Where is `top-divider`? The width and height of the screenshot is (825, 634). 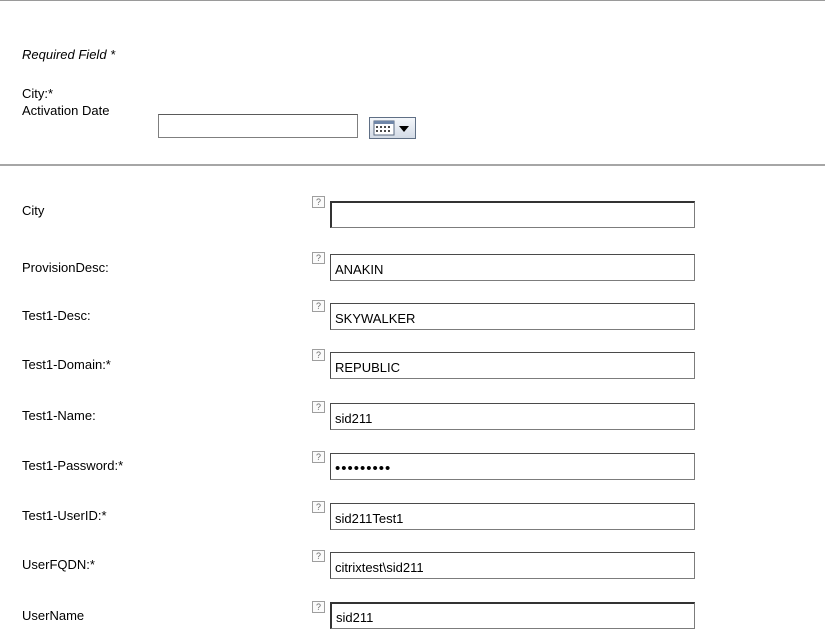 top-divider is located at coordinates (412, 0).